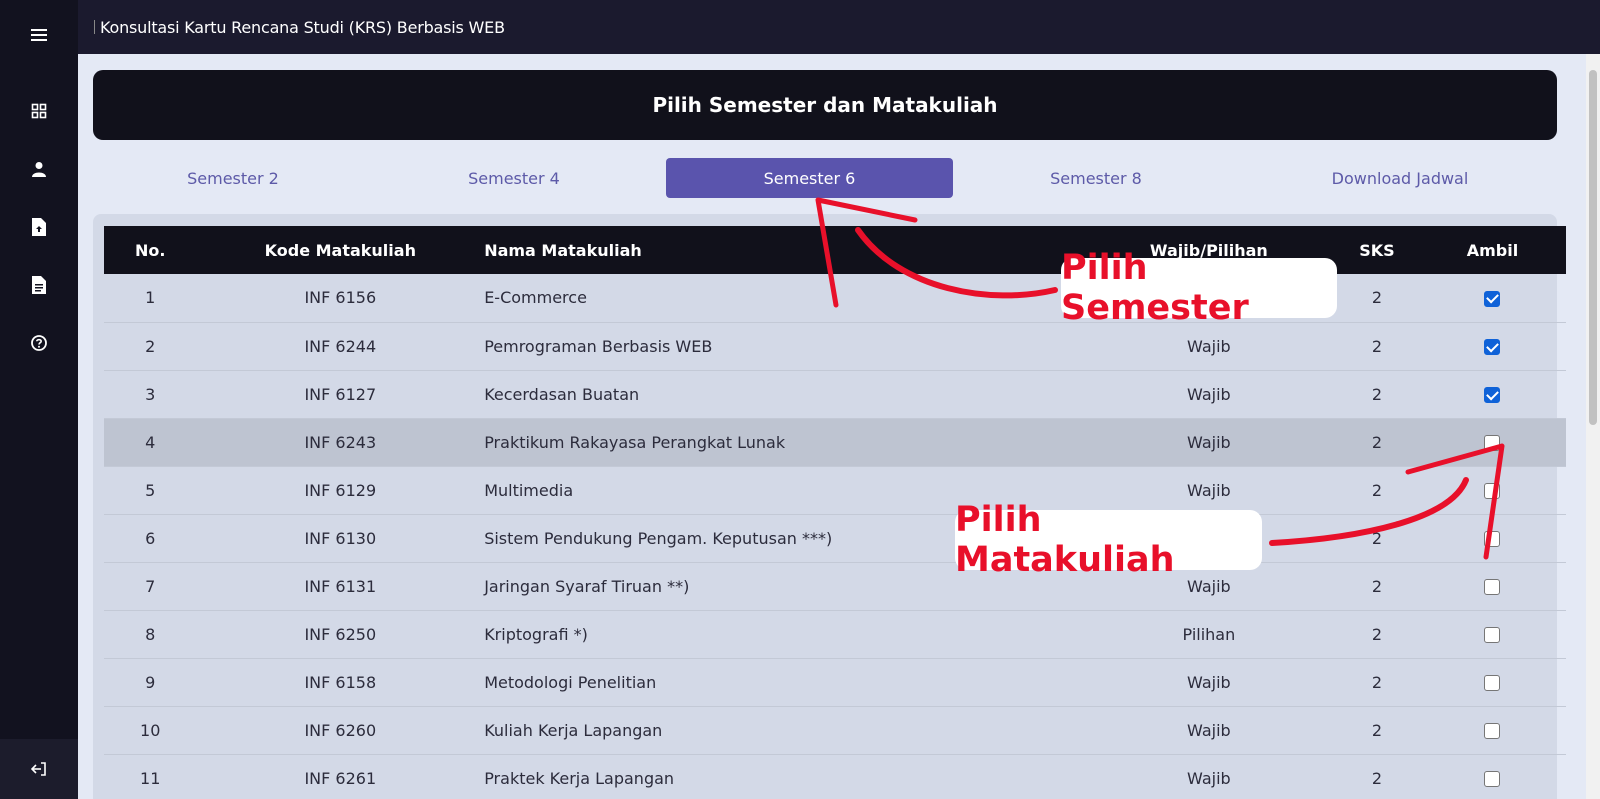 Image resolution: width=1600 pixels, height=799 pixels. I want to click on cell-nama: Metodologi Penelitian, so click(783, 682).